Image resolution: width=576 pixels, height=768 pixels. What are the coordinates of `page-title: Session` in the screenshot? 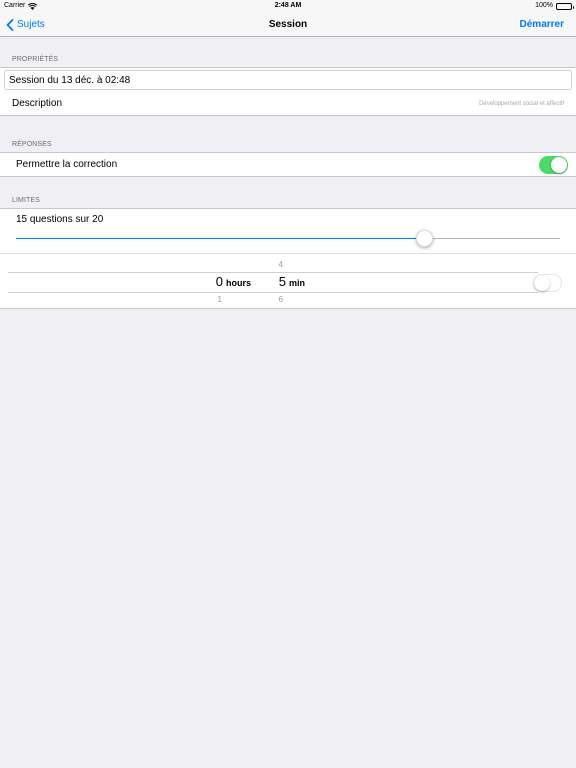 It's located at (288, 24).